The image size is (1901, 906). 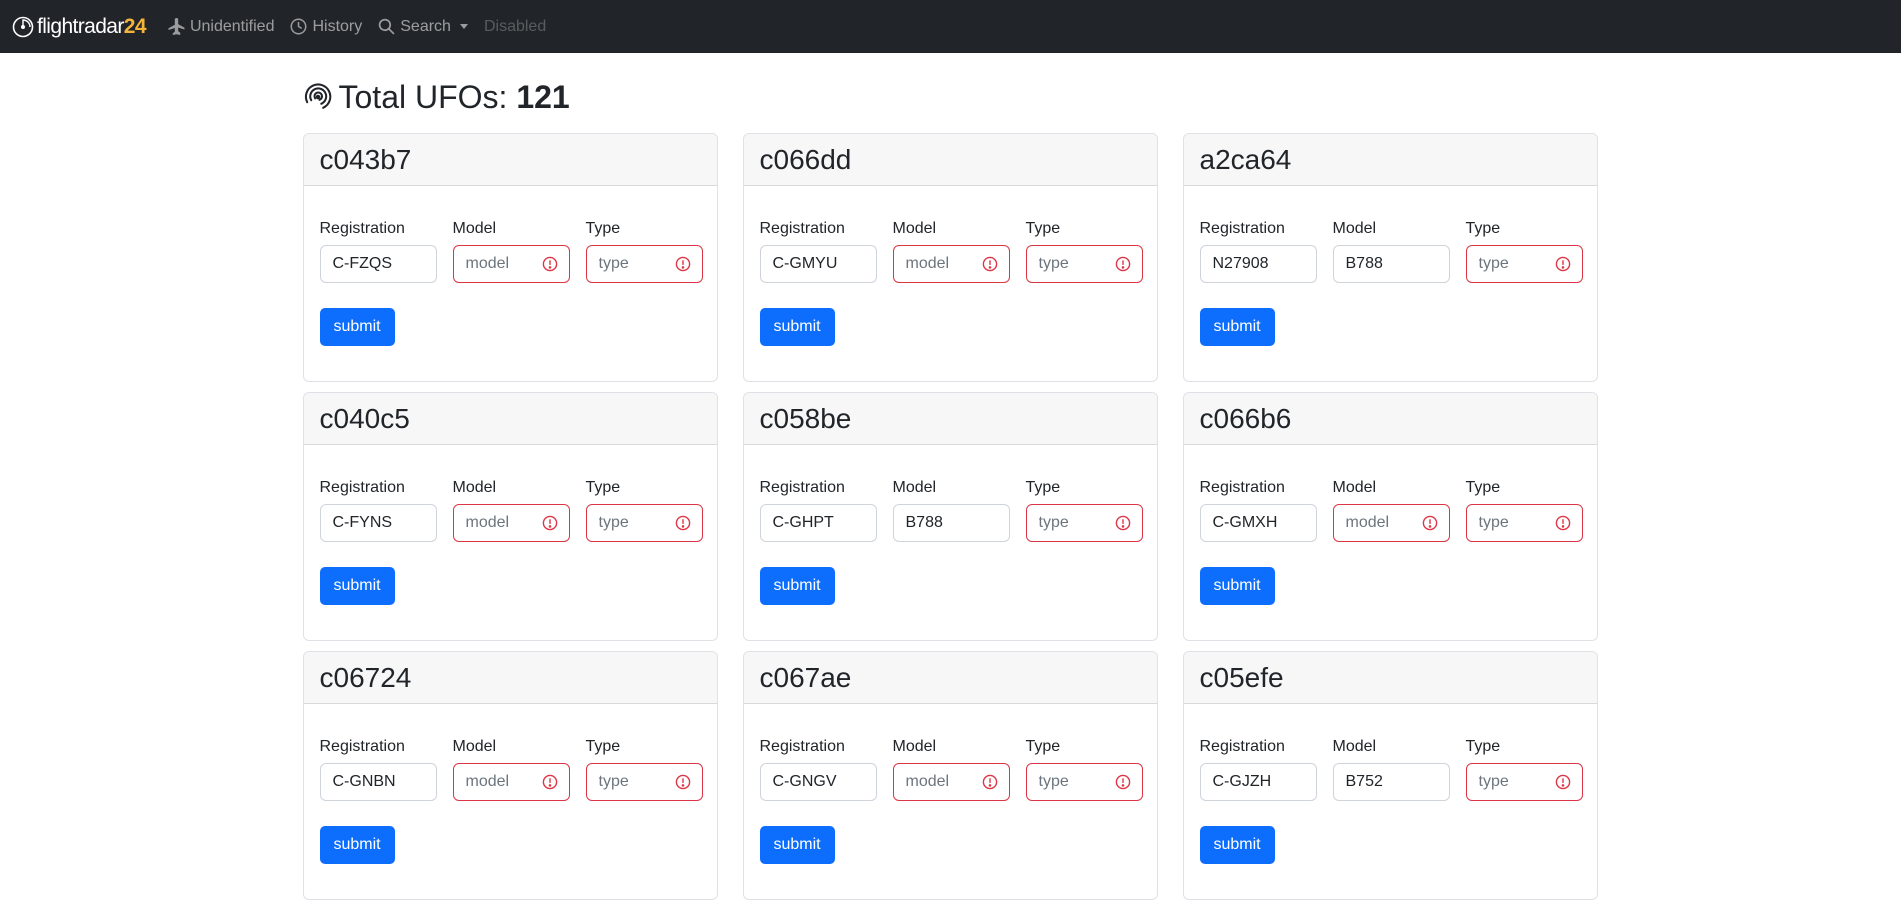 What do you see at coordinates (1245, 418) in the screenshot?
I see `card-title: c066b6` at bounding box center [1245, 418].